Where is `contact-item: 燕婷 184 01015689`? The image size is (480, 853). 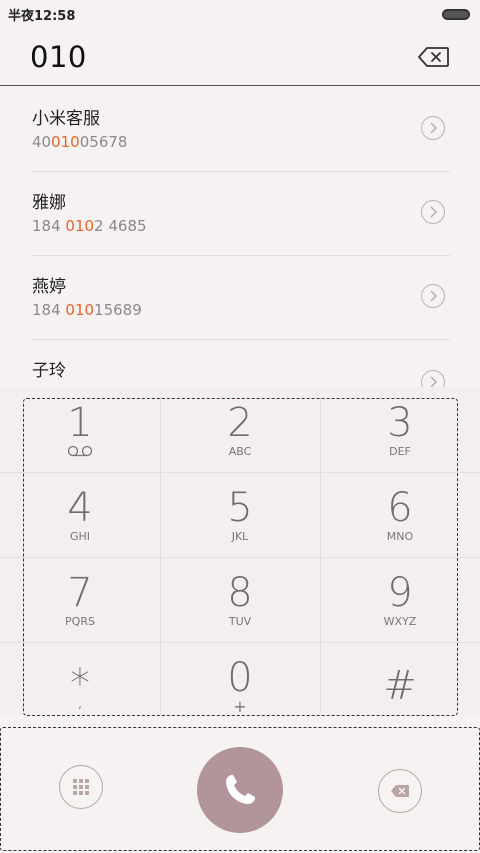 contact-item: 燕婷 184 01015689 is located at coordinates (240, 298).